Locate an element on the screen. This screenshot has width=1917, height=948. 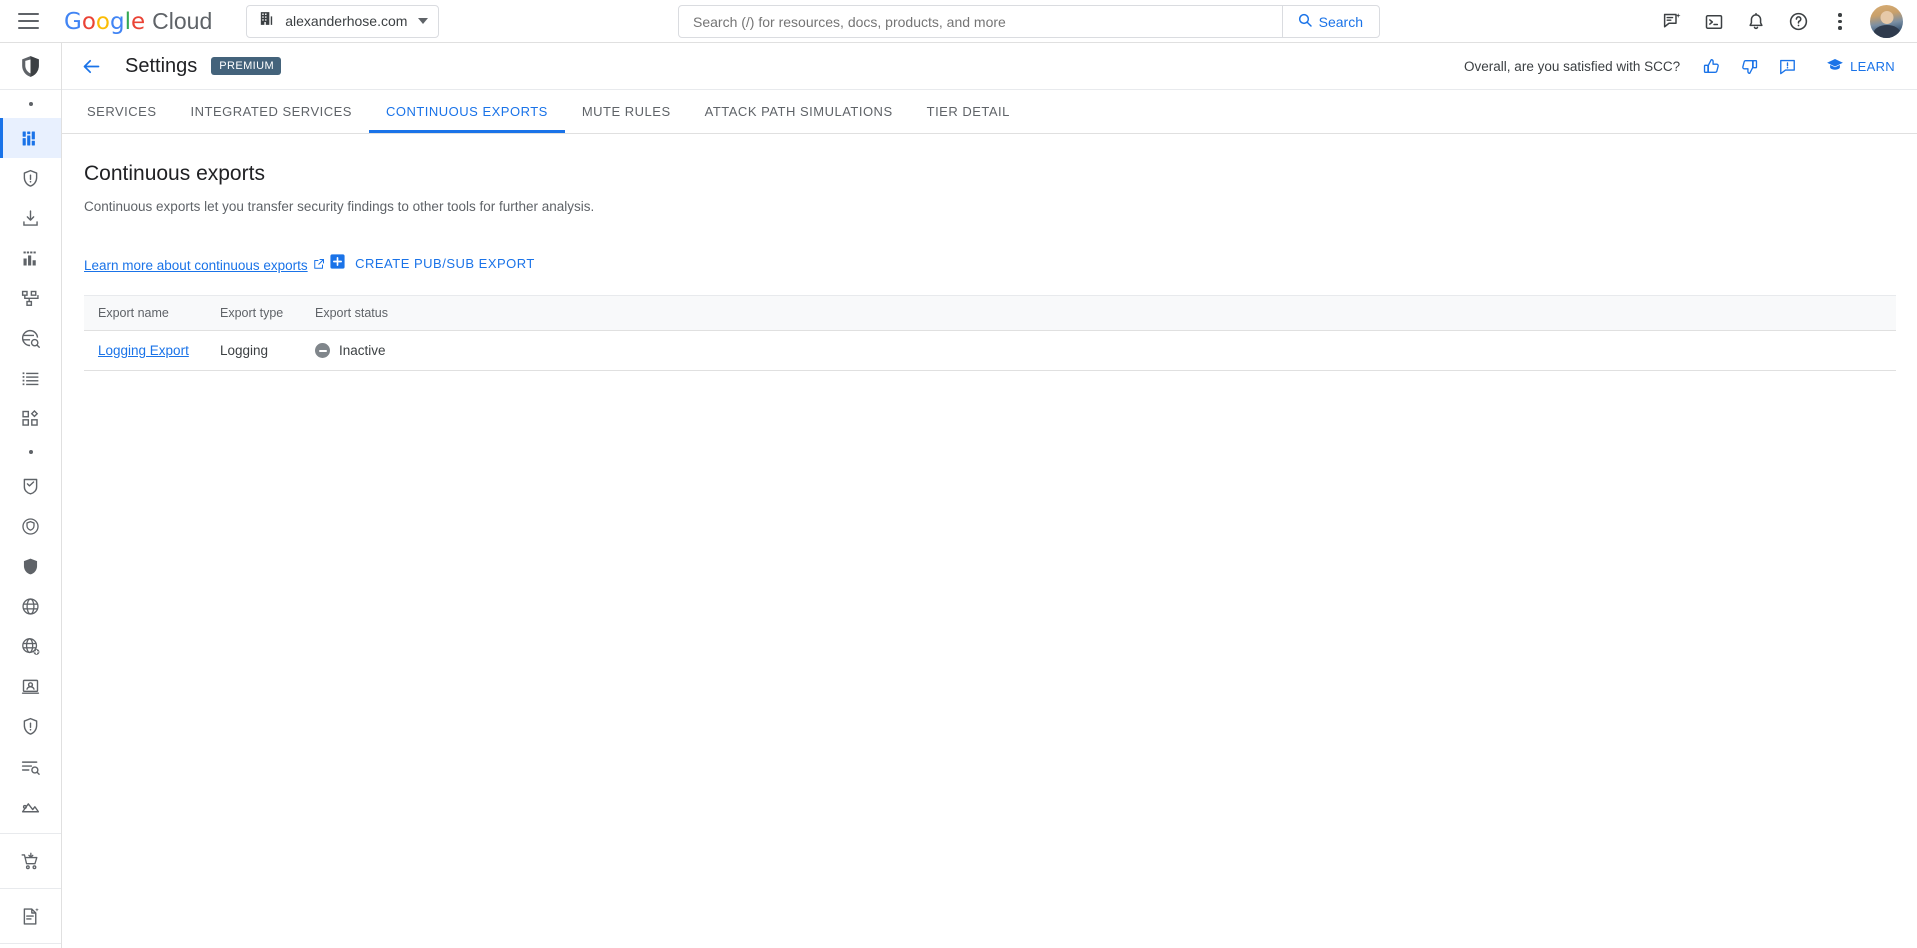
column-header-export-status: Export status is located at coordinates (401, 313).